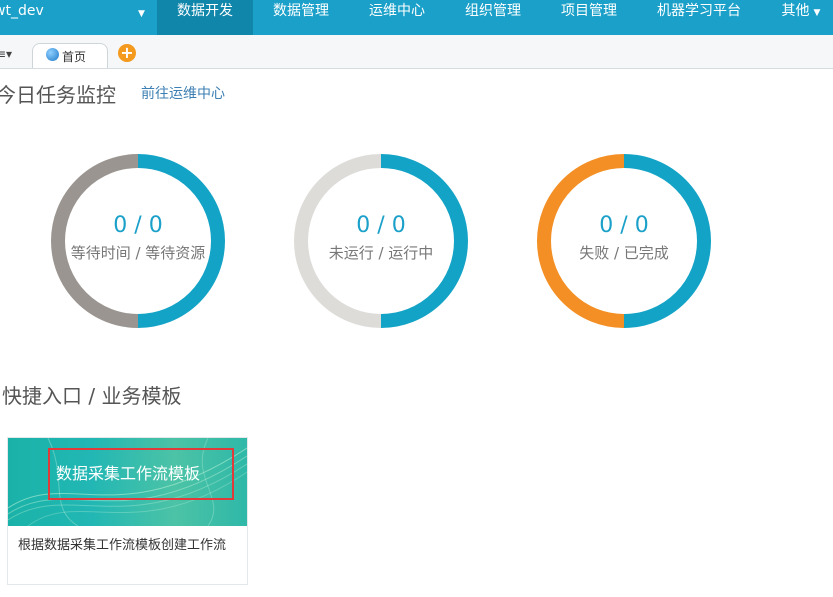  Describe the element at coordinates (52, 54) in the screenshot. I see `globe-icon` at that location.